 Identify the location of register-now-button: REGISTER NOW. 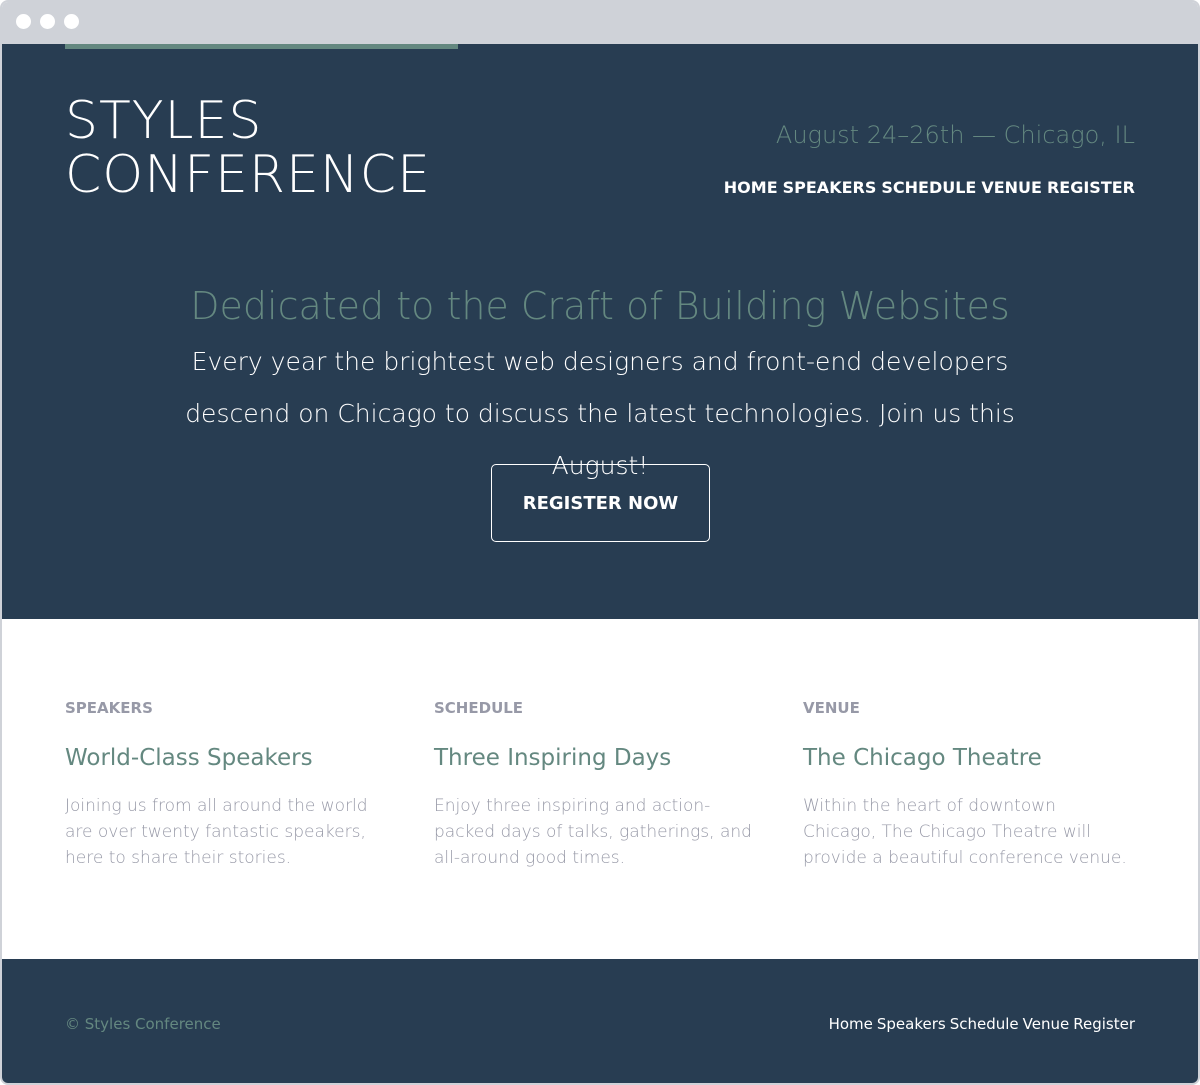
(600, 503).